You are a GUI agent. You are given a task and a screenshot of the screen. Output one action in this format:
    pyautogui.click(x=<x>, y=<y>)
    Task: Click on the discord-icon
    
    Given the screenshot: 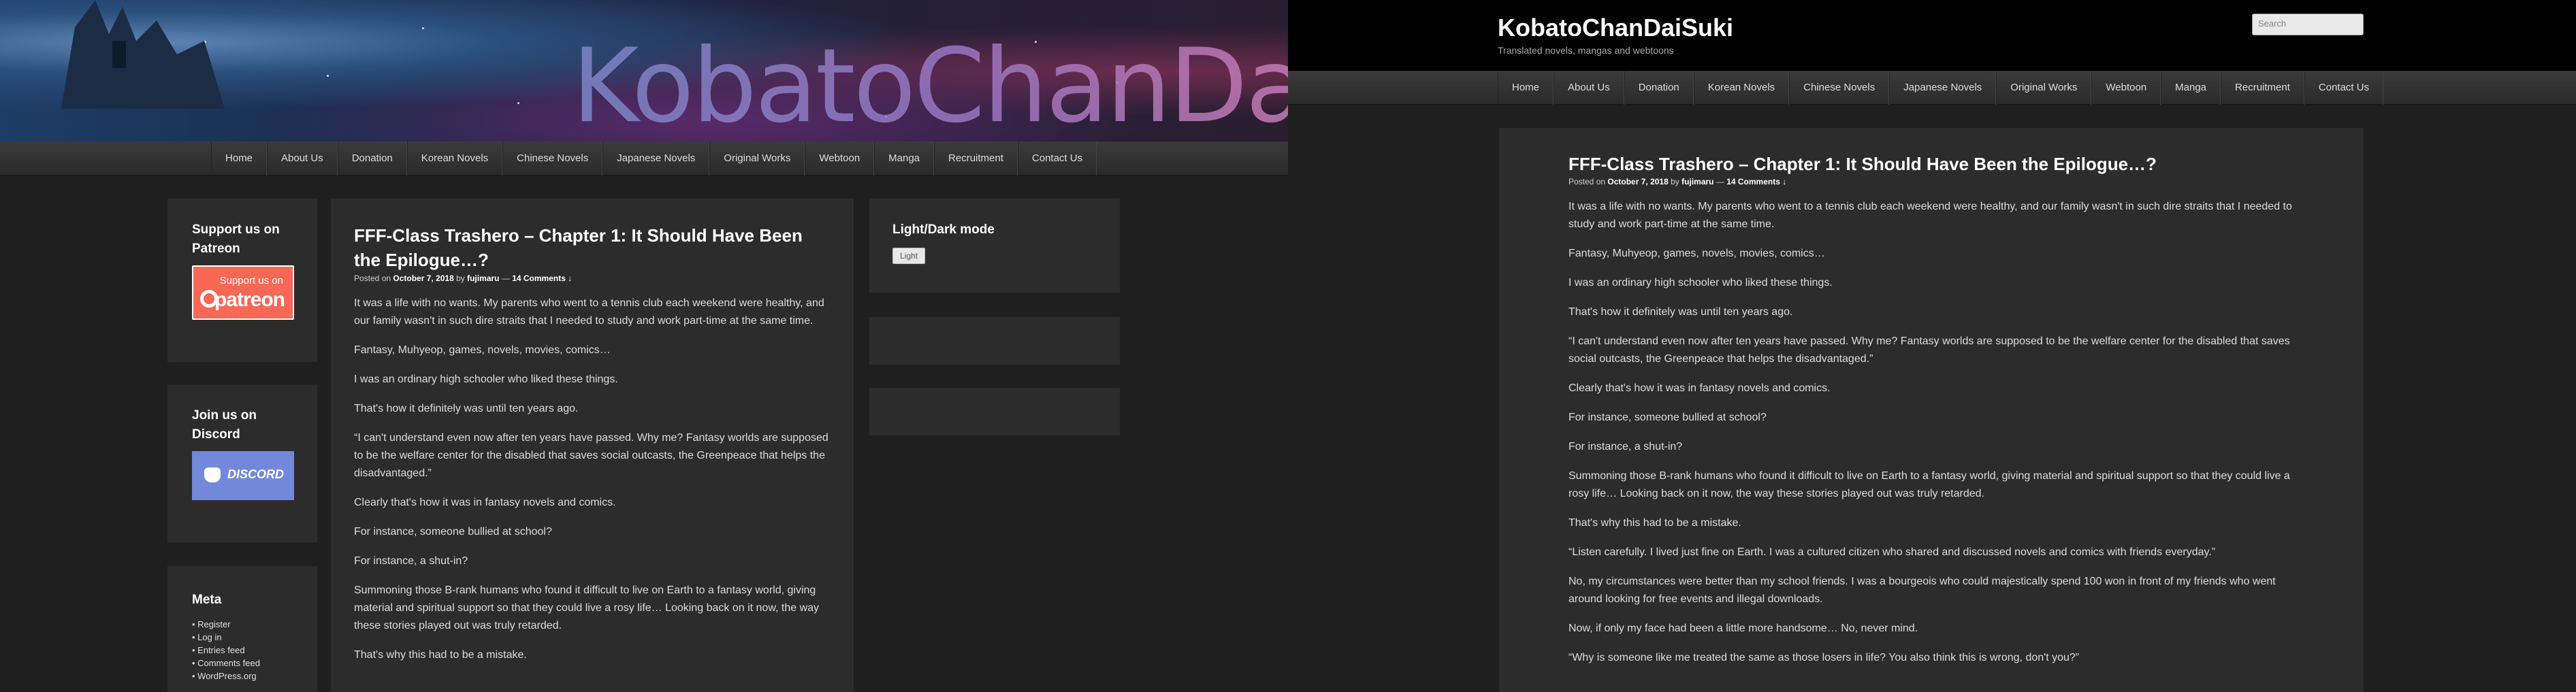 What is the action you would take?
    pyautogui.click(x=213, y=474)
    